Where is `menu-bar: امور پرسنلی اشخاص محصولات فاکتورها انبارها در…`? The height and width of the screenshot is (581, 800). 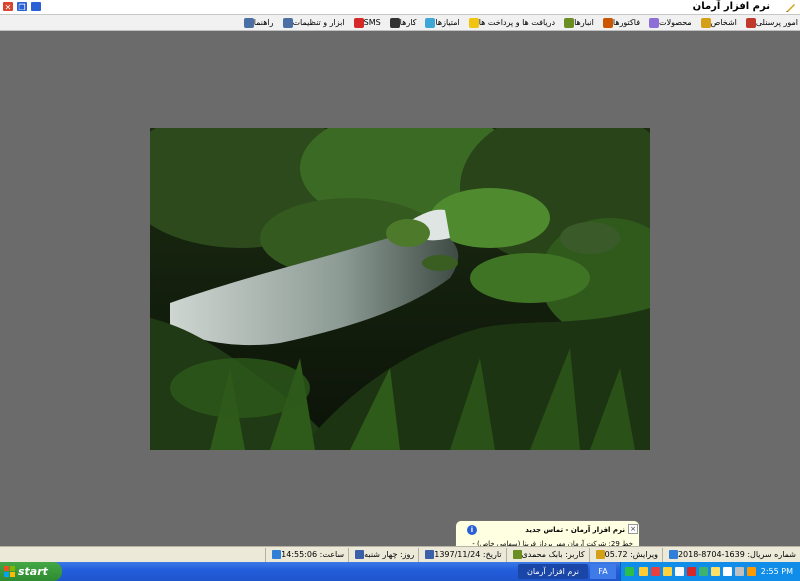 menu-bar: امور پرسنلی اشخاص محصولات فاکتورها انبارها در… is located at coordinates (400, 23).